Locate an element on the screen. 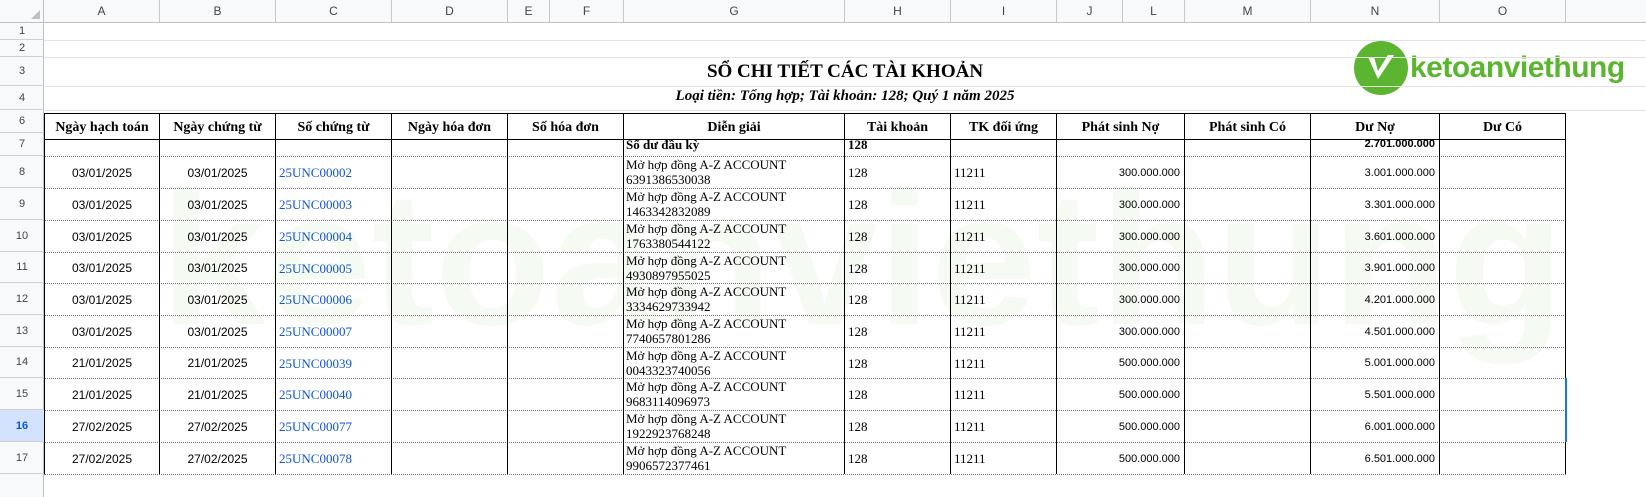 Image resolution: width=1646 pixels, height=497 pixels. entry-balance-credit is located at coordinates (1503, 236).